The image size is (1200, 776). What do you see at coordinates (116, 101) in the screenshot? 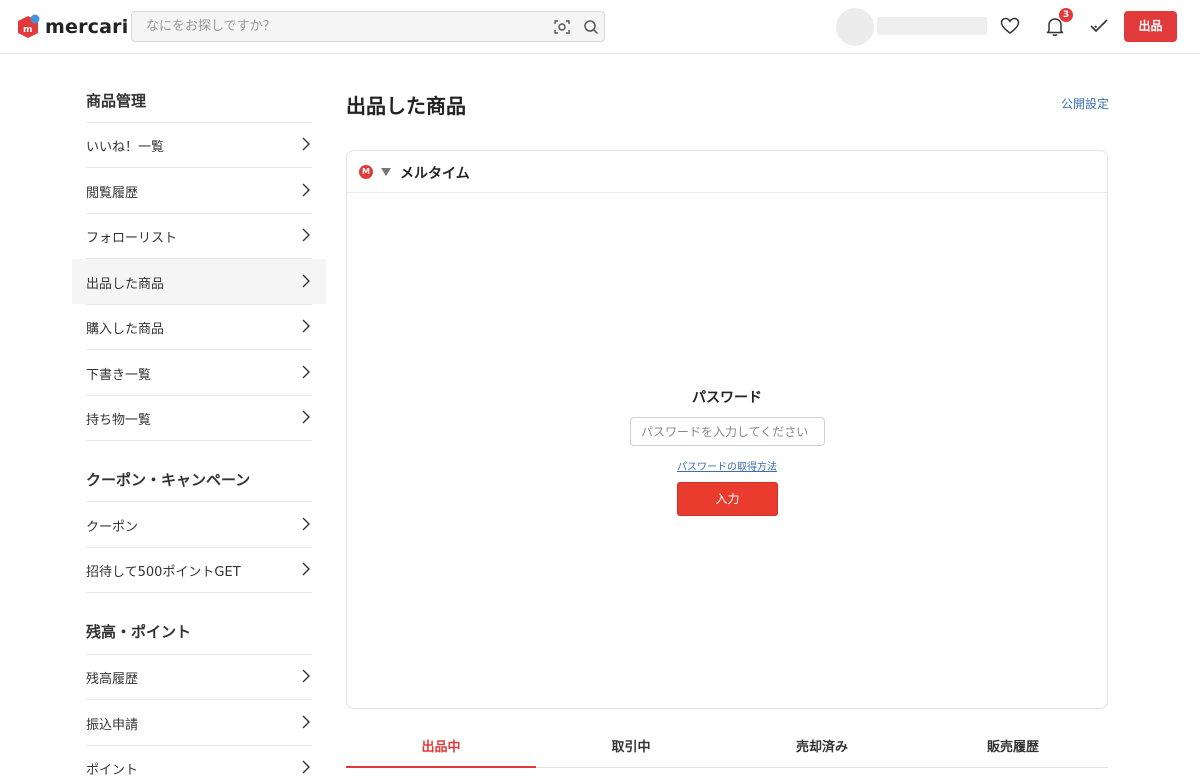
I see `sidebar-heading-items: 商品管理` at bounding box center [116, 101].